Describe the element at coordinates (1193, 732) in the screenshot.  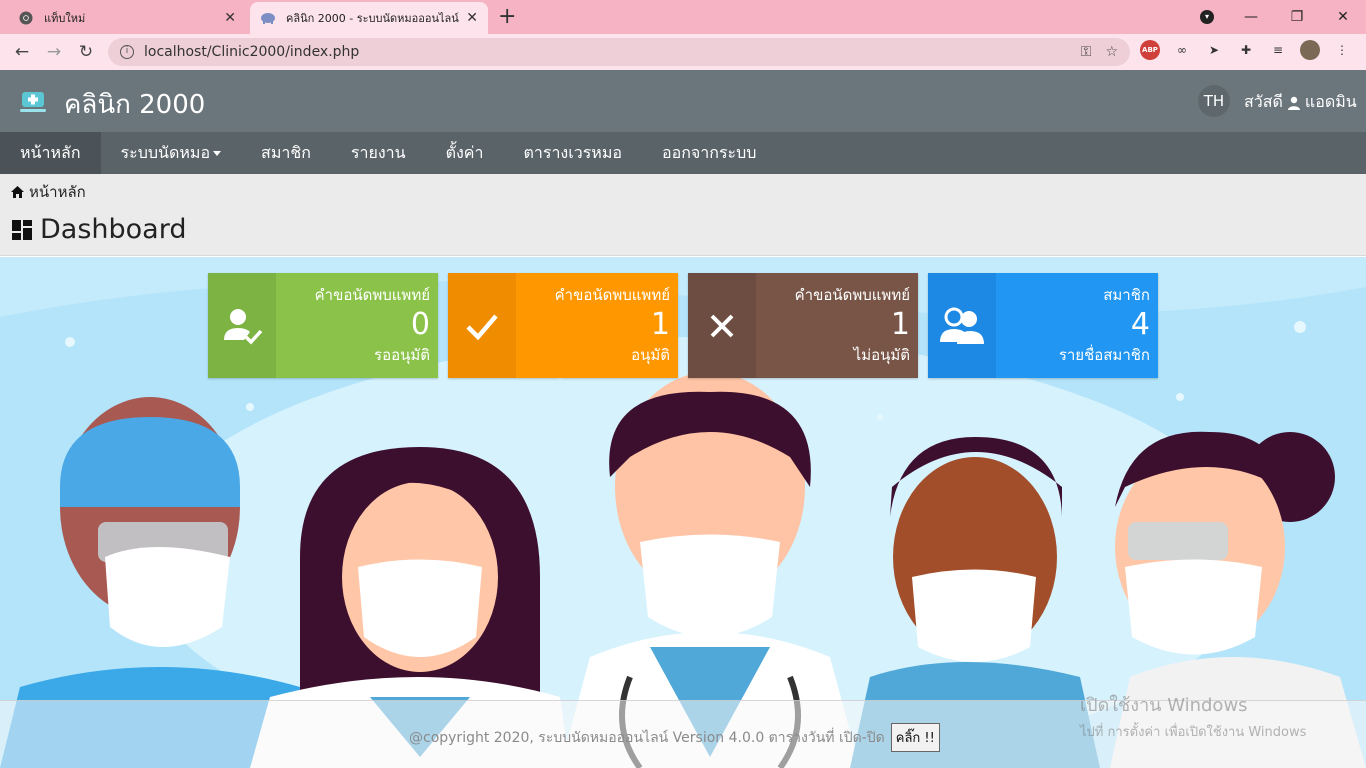
I see `watermark-line-2: ไปที่ การตั้งค่า เพื่อเปิดใช้งาน Windows` at that location.